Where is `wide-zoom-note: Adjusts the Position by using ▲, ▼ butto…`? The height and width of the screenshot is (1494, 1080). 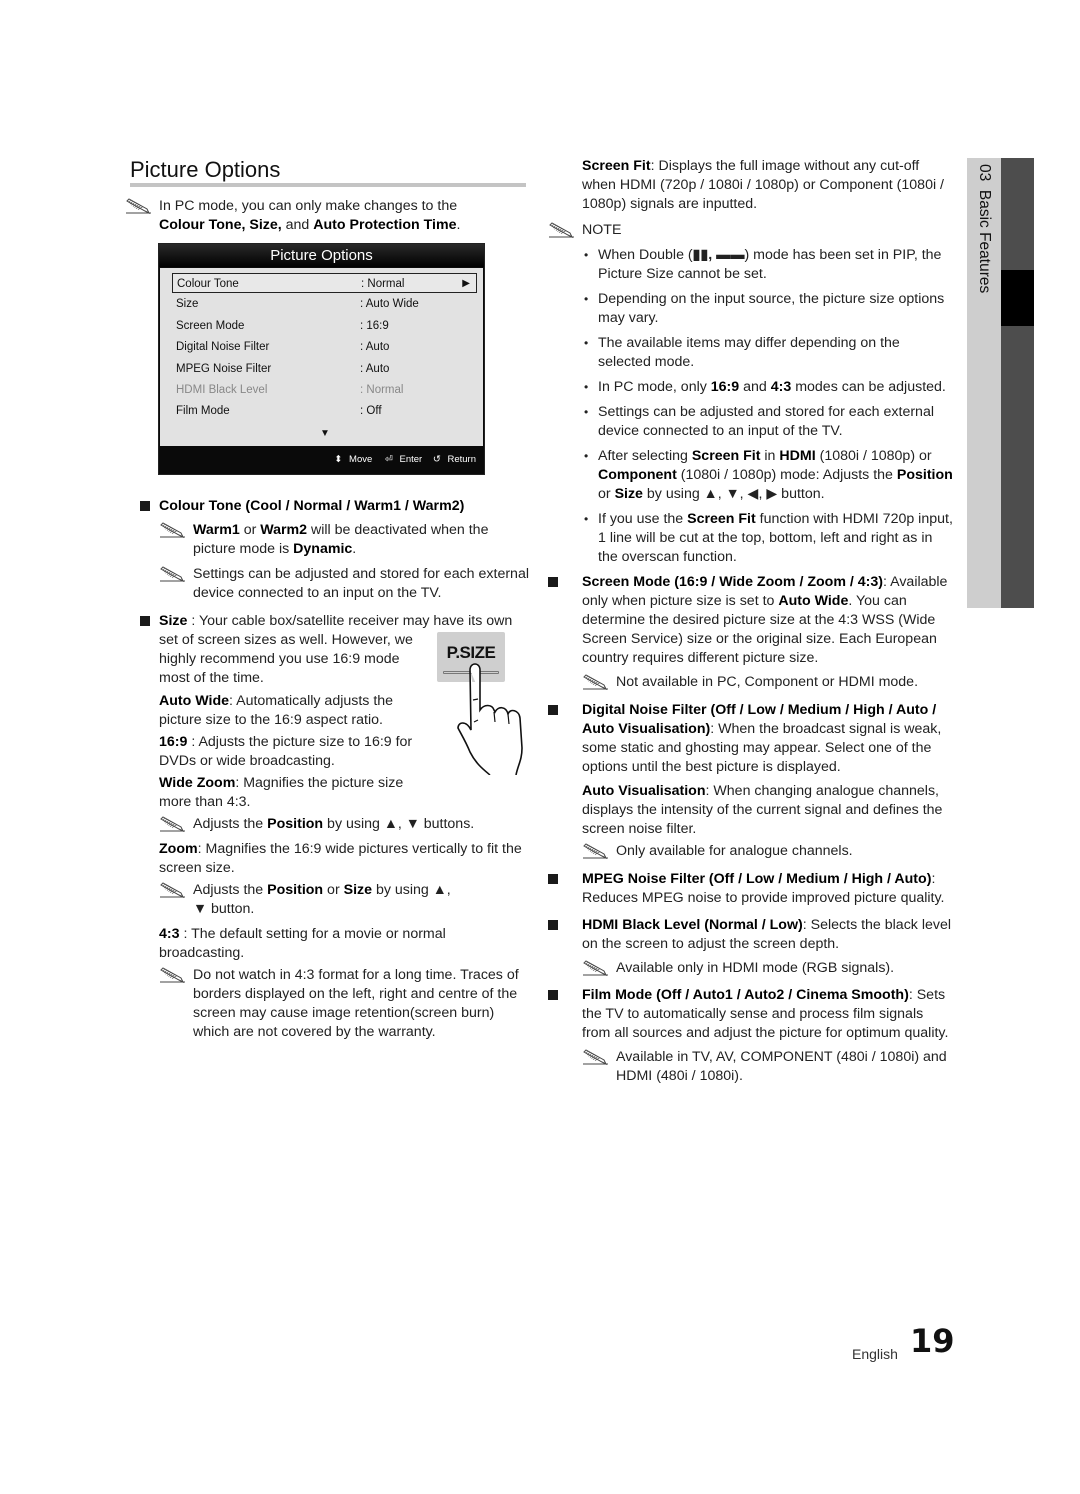
wide-zoom-note: Adjusts the Position by using ▲, ▼ butto… is located at coordinates (344, 824).